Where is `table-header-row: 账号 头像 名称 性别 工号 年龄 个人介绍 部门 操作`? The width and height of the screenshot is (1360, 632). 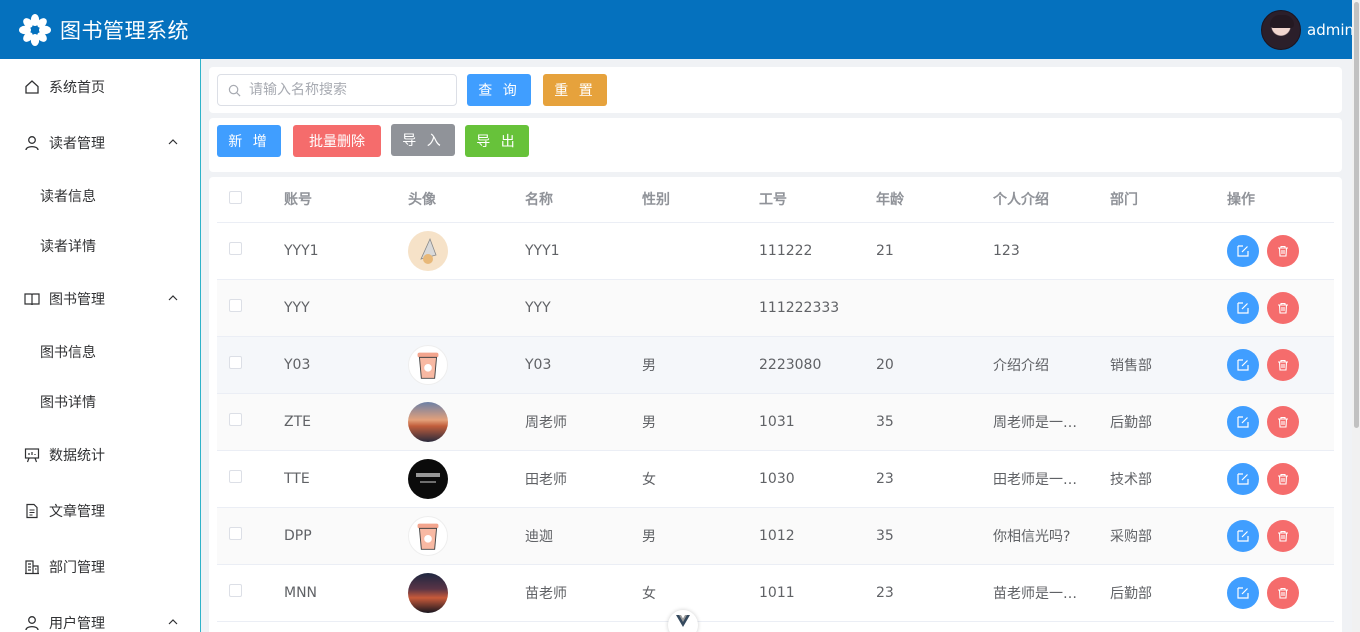 table-header-row: 账号 头像 名称 性别 工号 年龄 个人介绍 部门 操作 is located at coordinates (775, 200).